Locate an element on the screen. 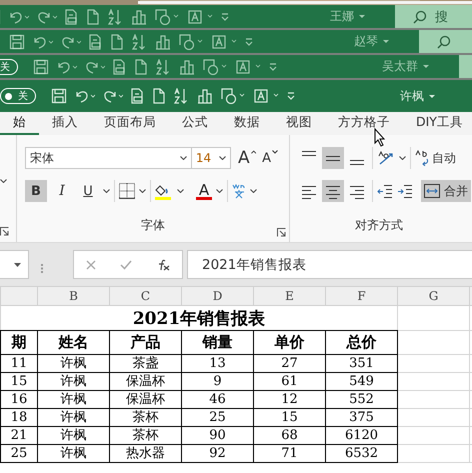 This screenshot has height=473, width=472. column-header: C is located at coordinates (146, 296).